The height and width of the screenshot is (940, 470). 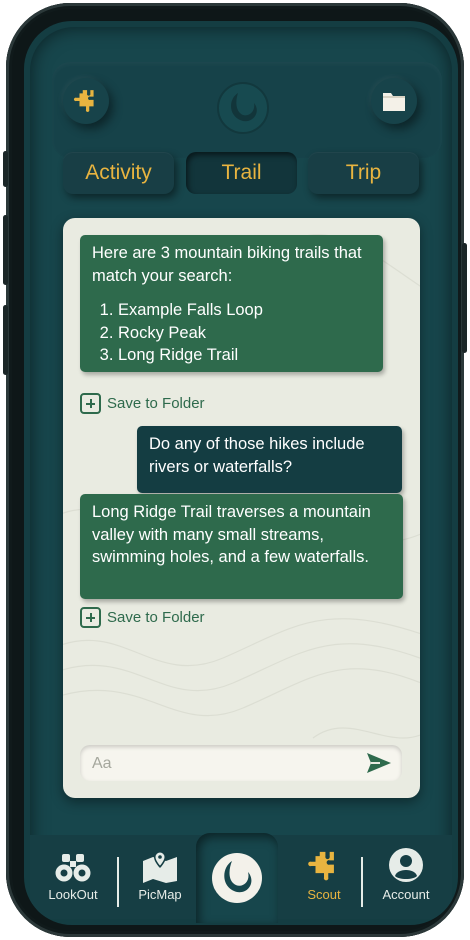 I want to click on list-item: Long Ridge Trail, so click(x=244, y=355).